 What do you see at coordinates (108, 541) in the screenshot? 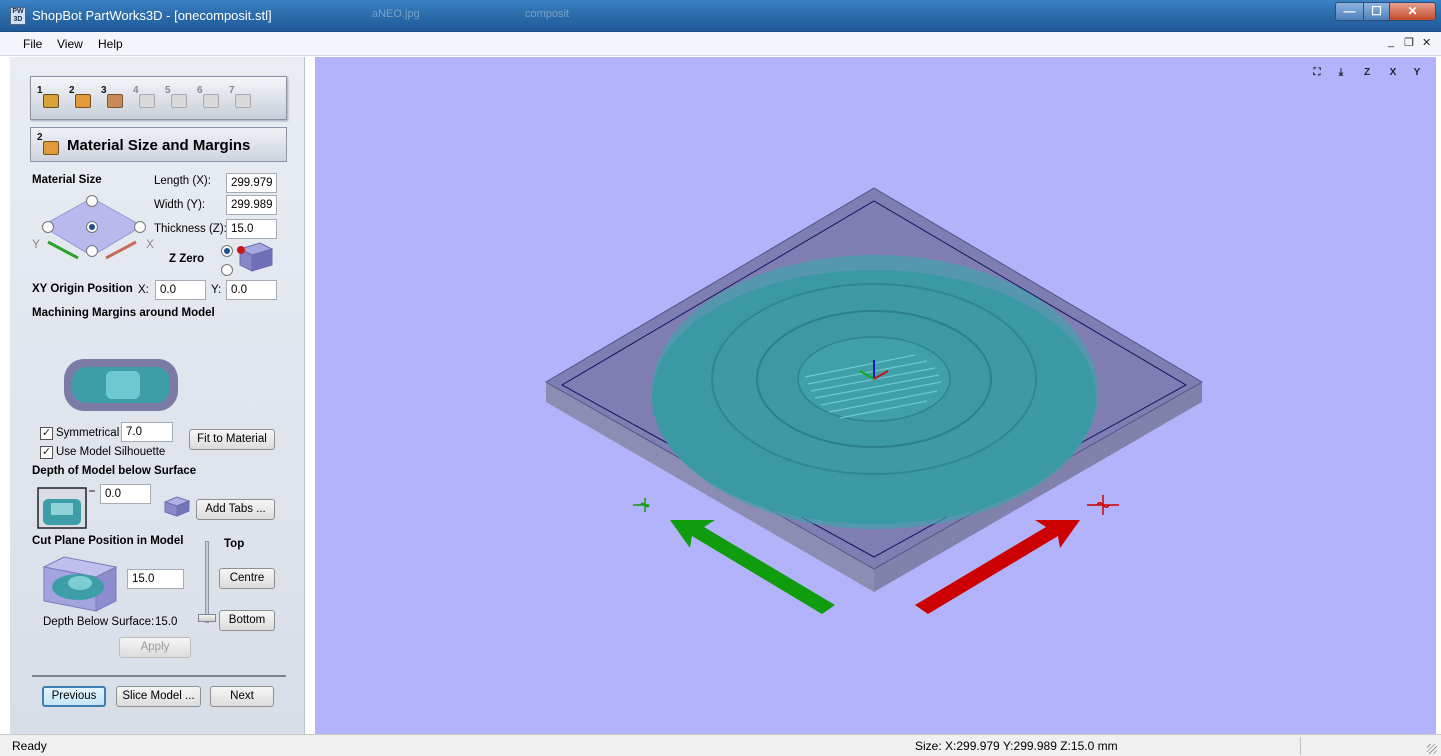
I see `cut-plane-label: Cut Plane Position in Model` at bounding box center [108, 541].